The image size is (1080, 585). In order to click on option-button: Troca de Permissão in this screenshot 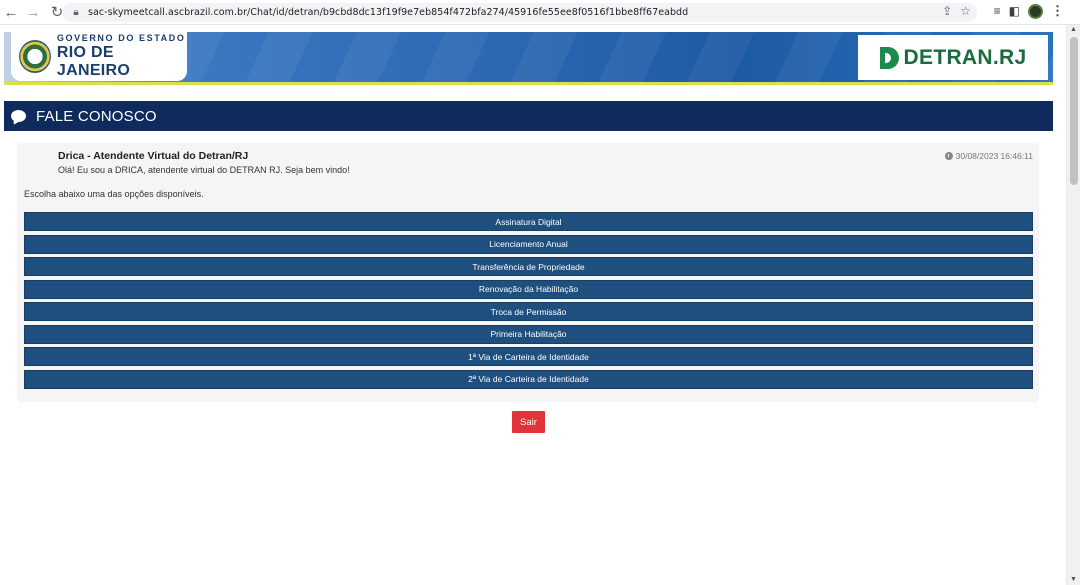, I will do `click(528, 311)`.